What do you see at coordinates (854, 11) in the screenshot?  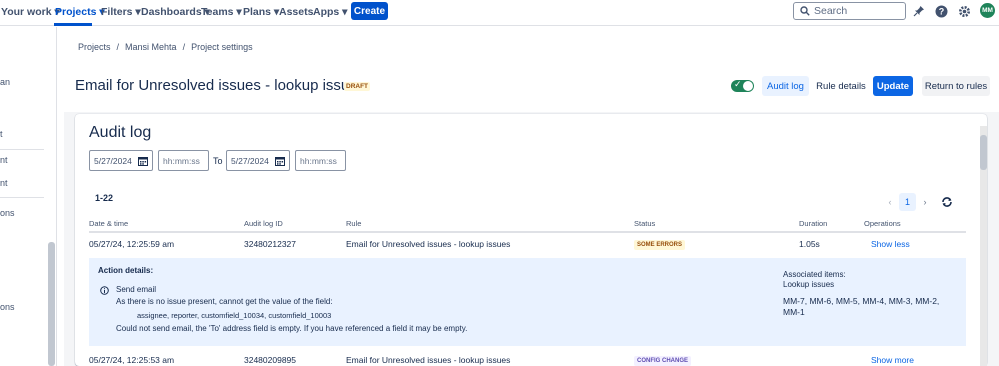 I see `search-input` at bounding box center [854, 11].